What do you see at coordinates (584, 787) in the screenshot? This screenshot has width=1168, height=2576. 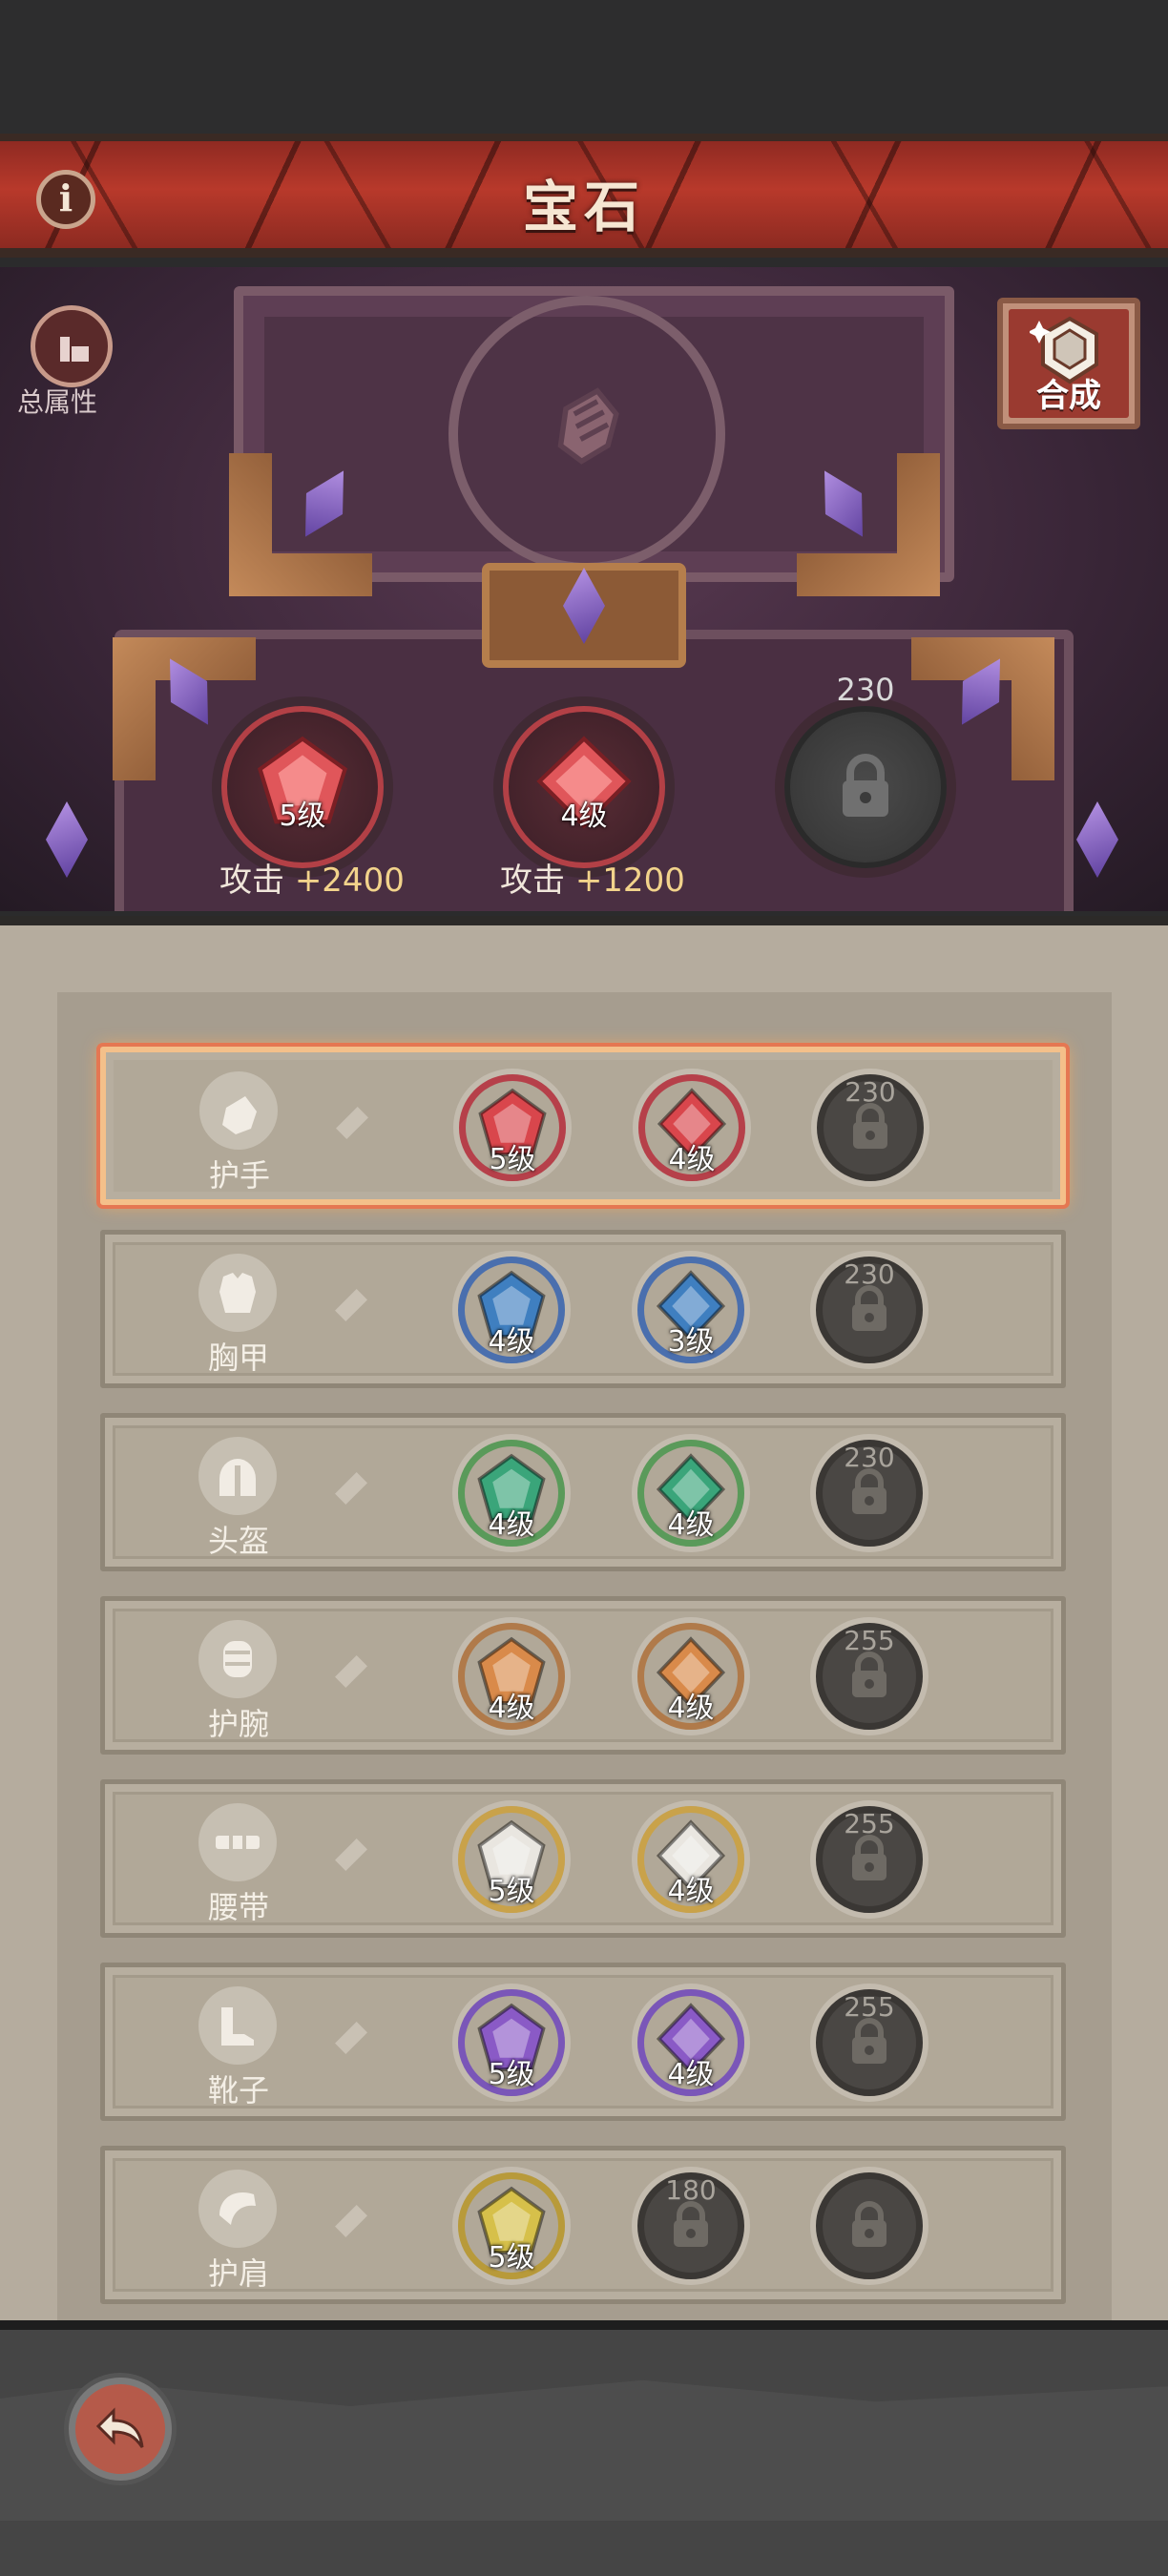 I see `hero-gem-slot-2: 4级` at bounding box center [584, 787].